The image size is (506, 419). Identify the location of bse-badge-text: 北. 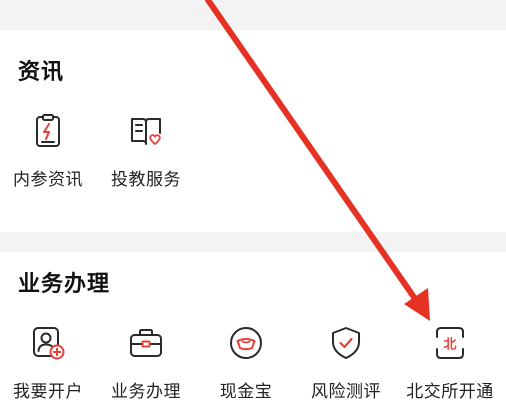
(449, 345).